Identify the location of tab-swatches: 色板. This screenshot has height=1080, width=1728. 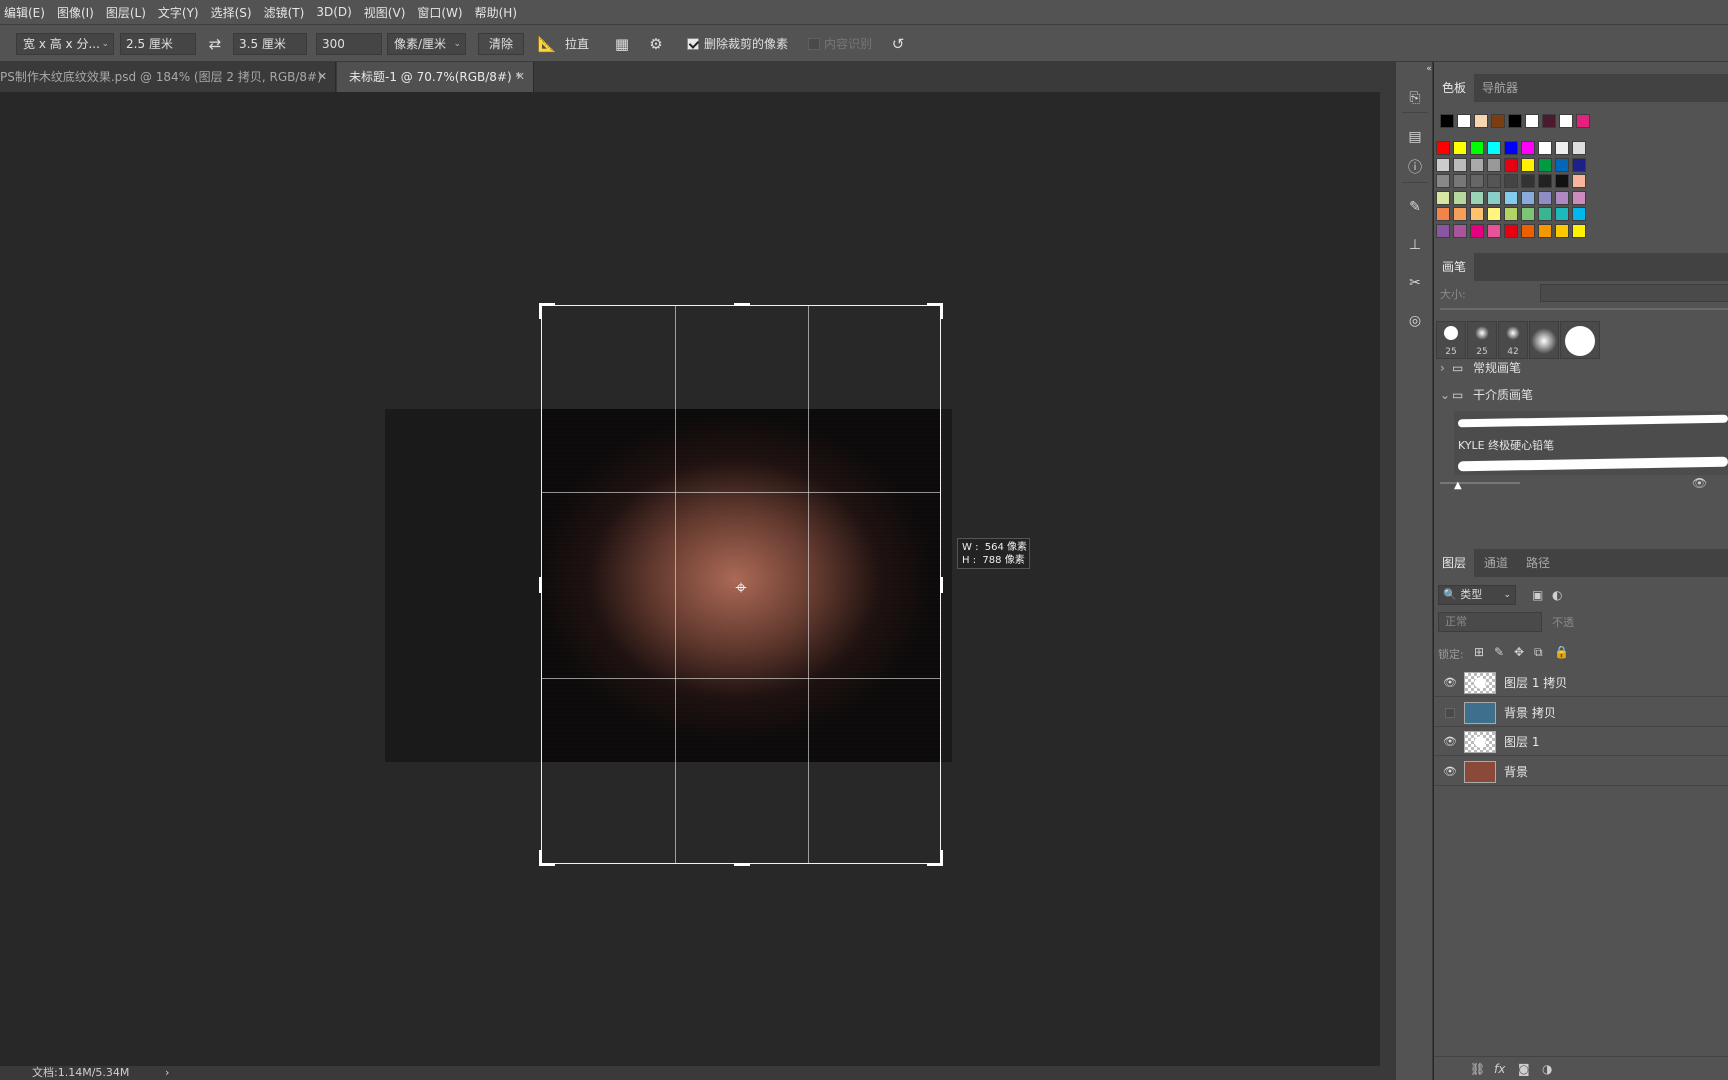
(1454, 88).